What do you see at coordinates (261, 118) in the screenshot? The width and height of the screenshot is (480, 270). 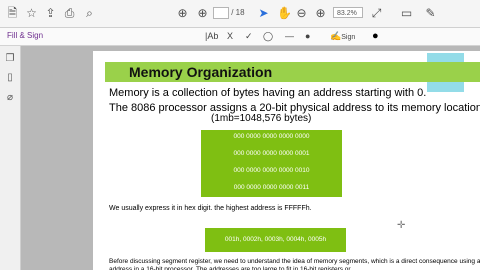 I see `body-line-3: (1mb=1048,576 bytes)` at bounding box center [261, 118].